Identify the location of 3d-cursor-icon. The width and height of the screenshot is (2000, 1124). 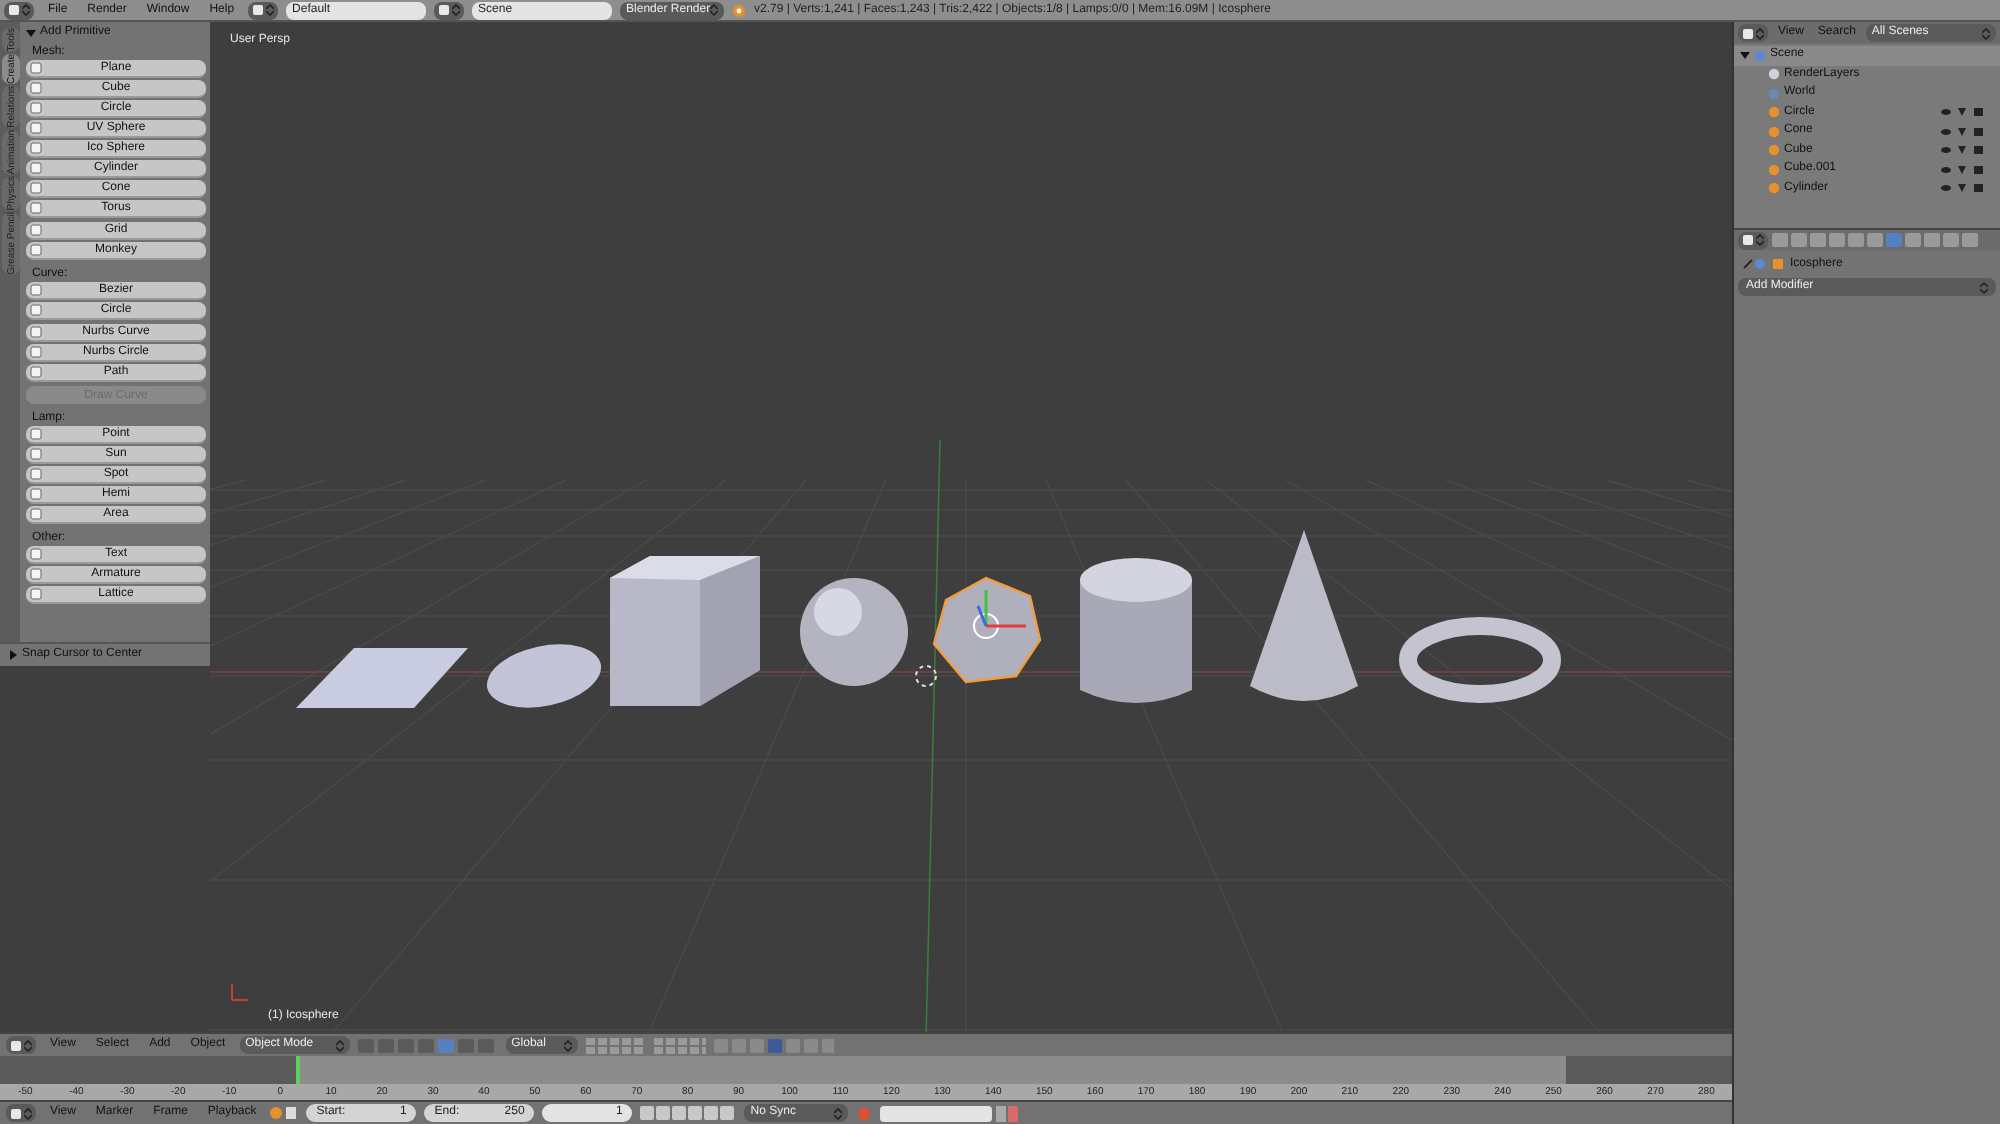
(926, 676).